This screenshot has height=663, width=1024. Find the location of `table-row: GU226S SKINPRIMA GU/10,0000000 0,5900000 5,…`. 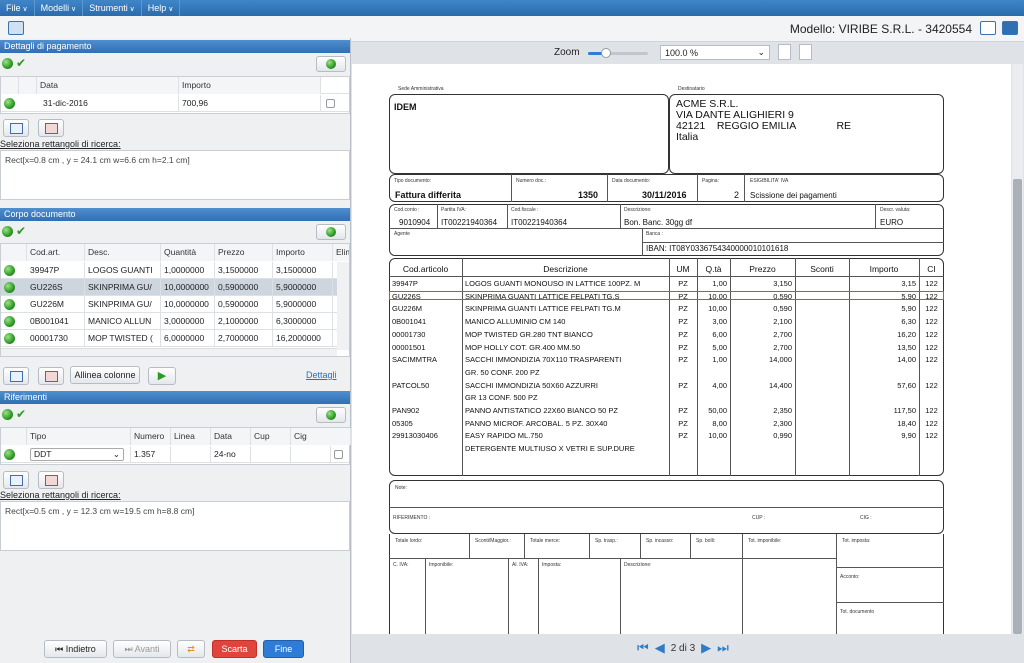

table-row: GU226S SKINPRIMA GU/10,0000000 0,5900000 5,… is located at coordinates (175, 287).